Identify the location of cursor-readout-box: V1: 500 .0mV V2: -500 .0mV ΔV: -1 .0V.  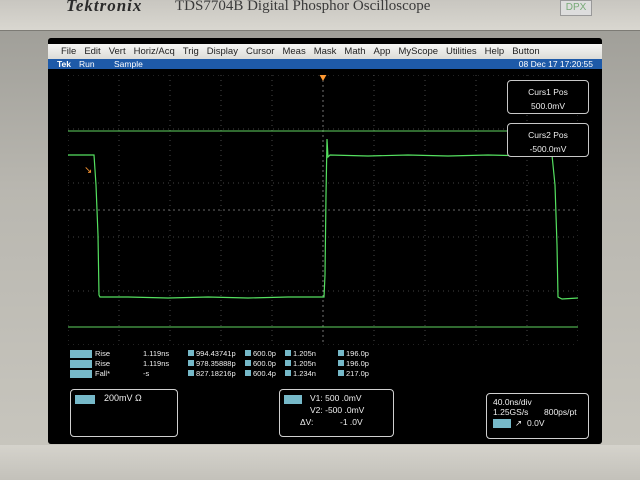
(336, 413).